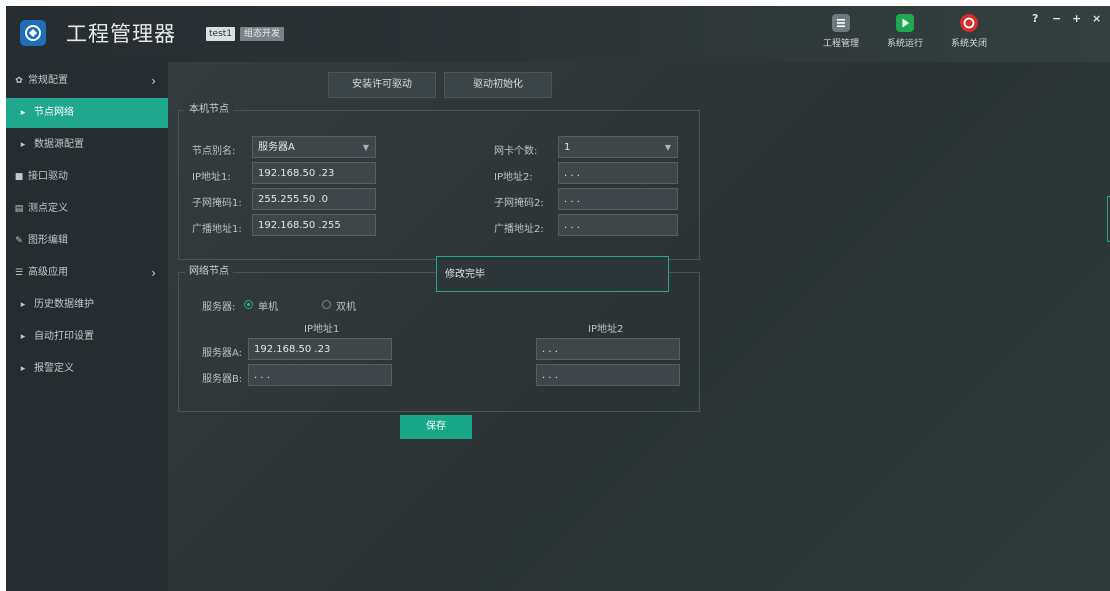 Image resolution: width=1110 pixels, height=591 pixels. I want to click on broadcast2-input: . . ., so click(618, 225).